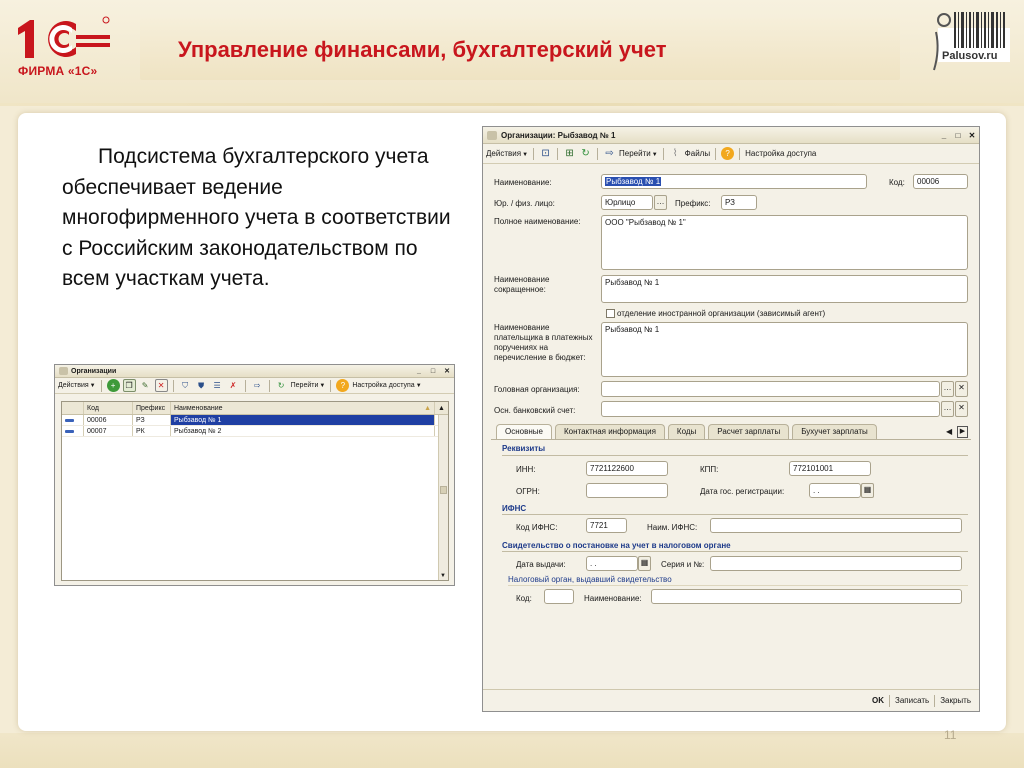  What do you see at coordinates (830, 468) in the screenshot?
I see `kpp-field: 772101001` at bounding box center [830, 468].